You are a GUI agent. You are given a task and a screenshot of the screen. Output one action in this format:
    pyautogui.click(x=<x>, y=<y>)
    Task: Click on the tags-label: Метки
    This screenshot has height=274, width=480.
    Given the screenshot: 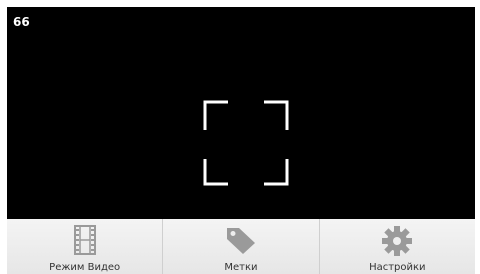 What is the action you would take?
    pyautogui.click(x=241, y=267)
    